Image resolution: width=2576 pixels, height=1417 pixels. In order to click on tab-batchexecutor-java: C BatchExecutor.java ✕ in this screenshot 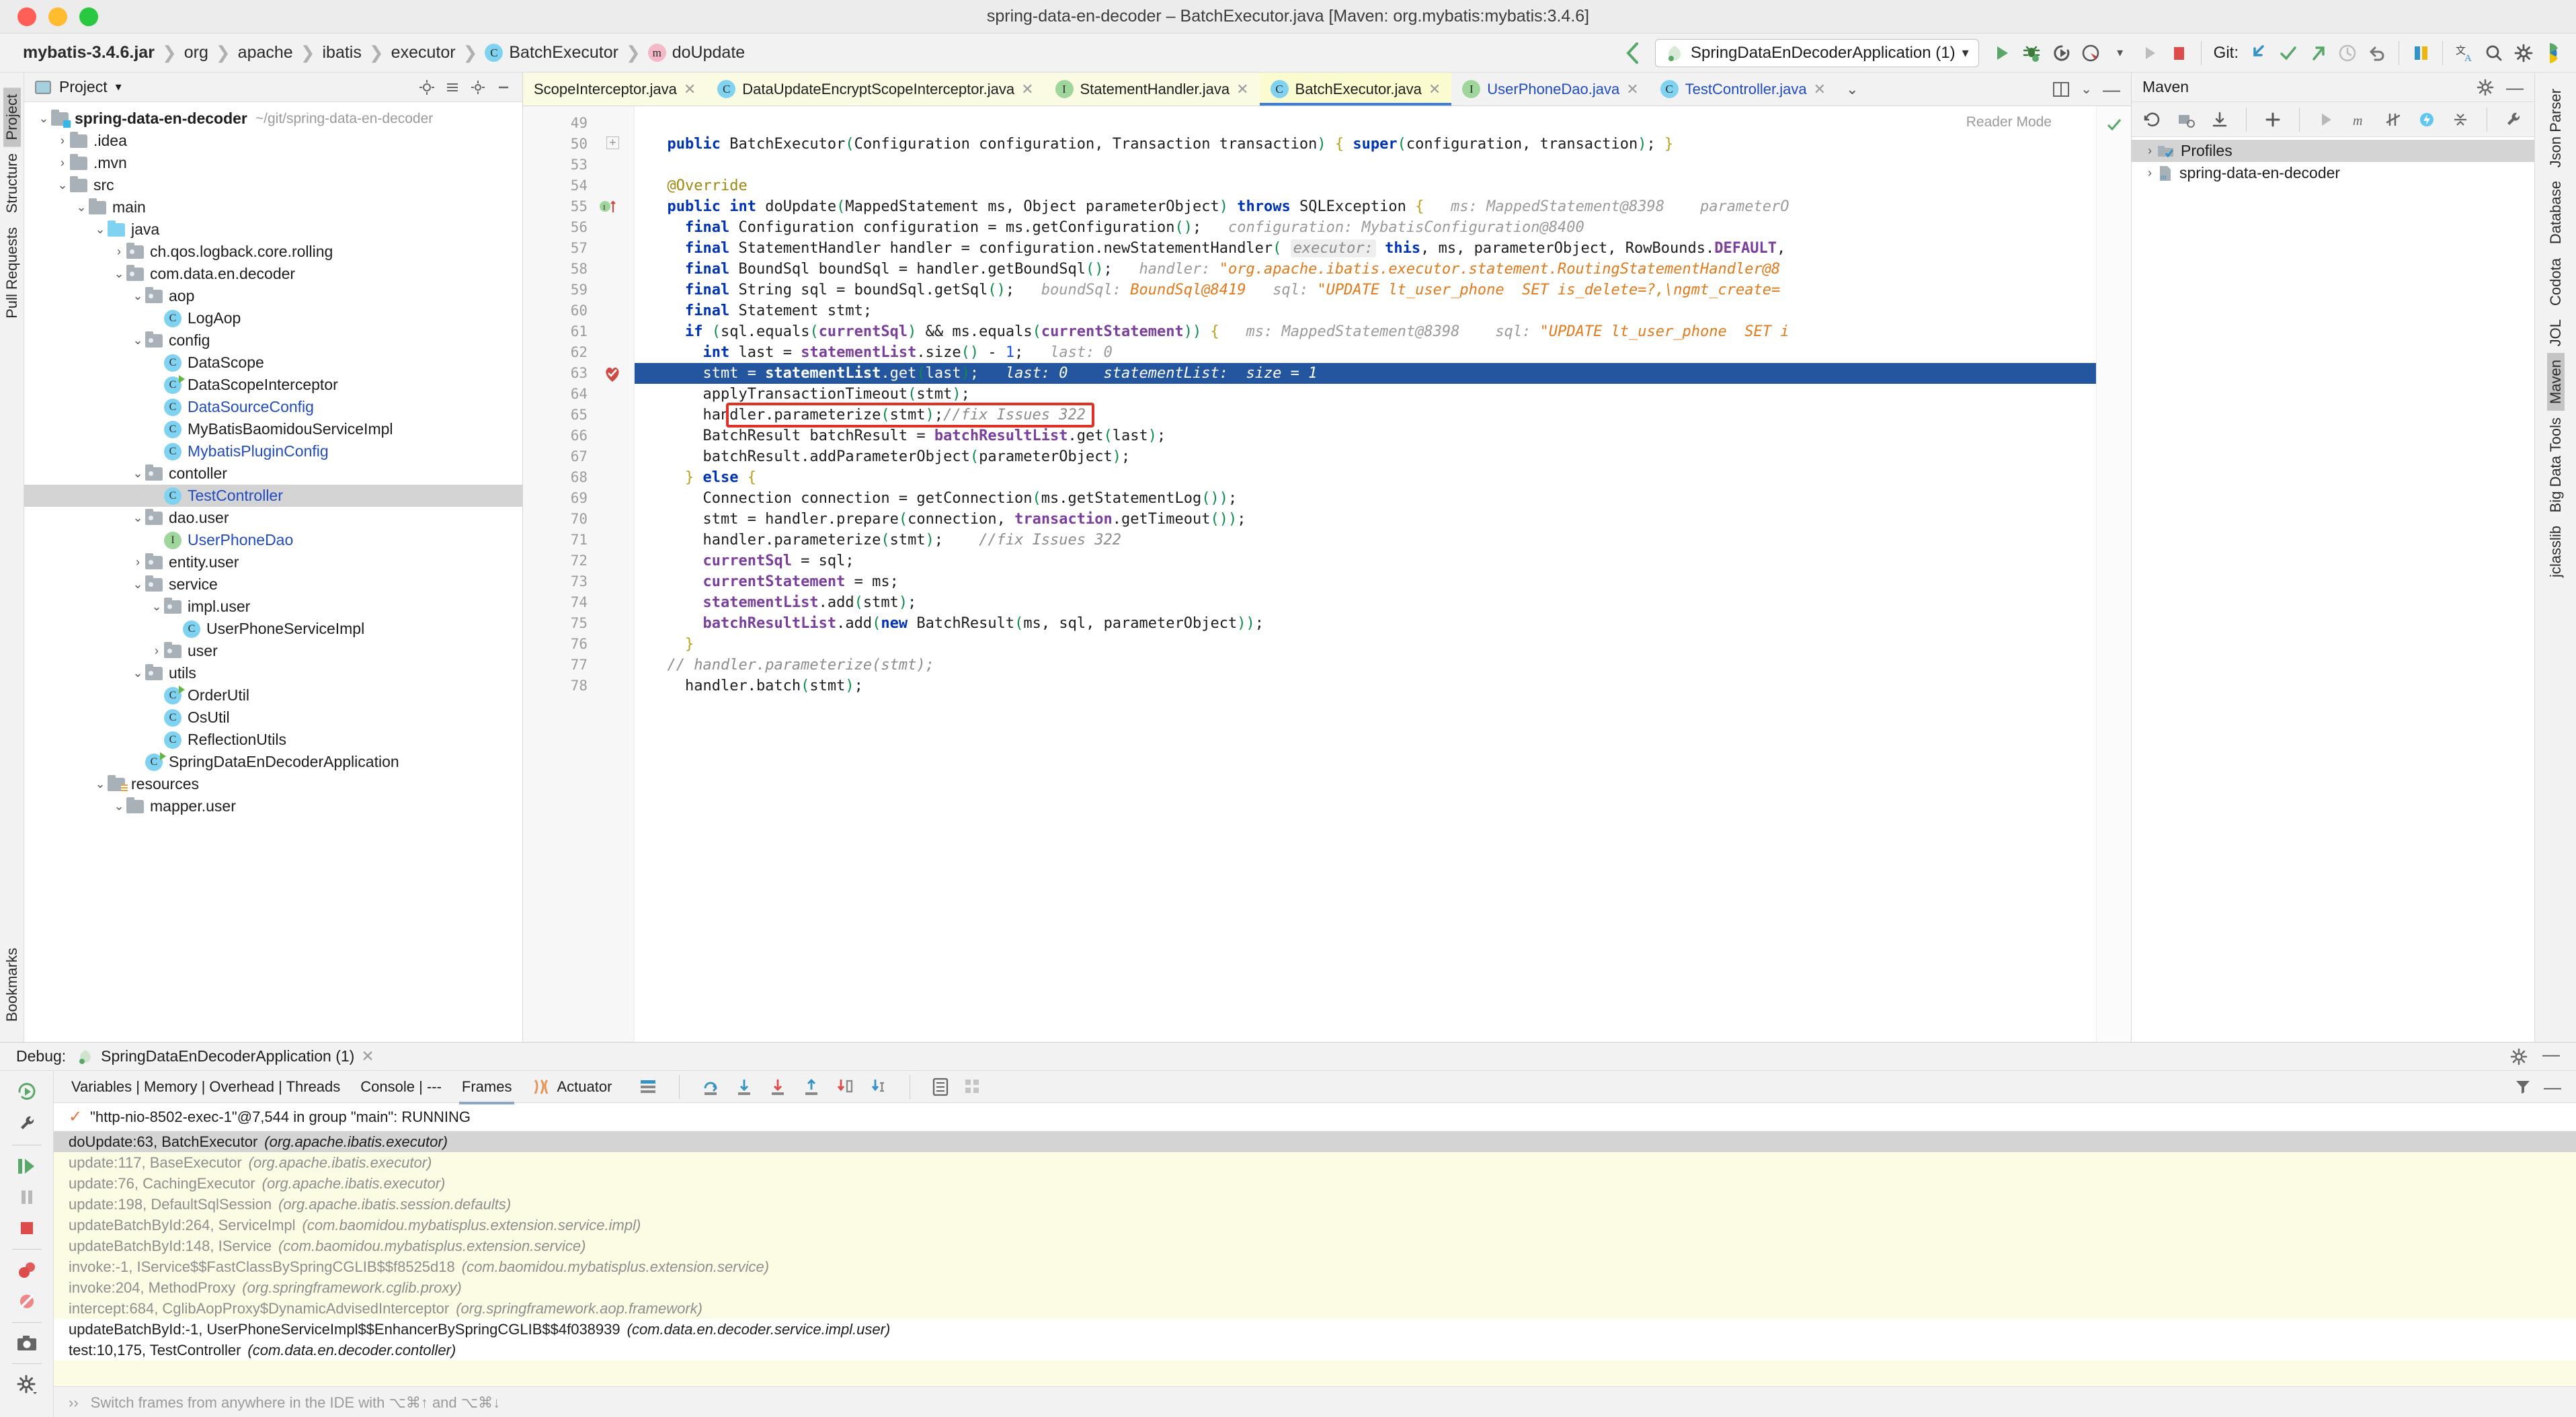, I will do `click(1355, 89)`.